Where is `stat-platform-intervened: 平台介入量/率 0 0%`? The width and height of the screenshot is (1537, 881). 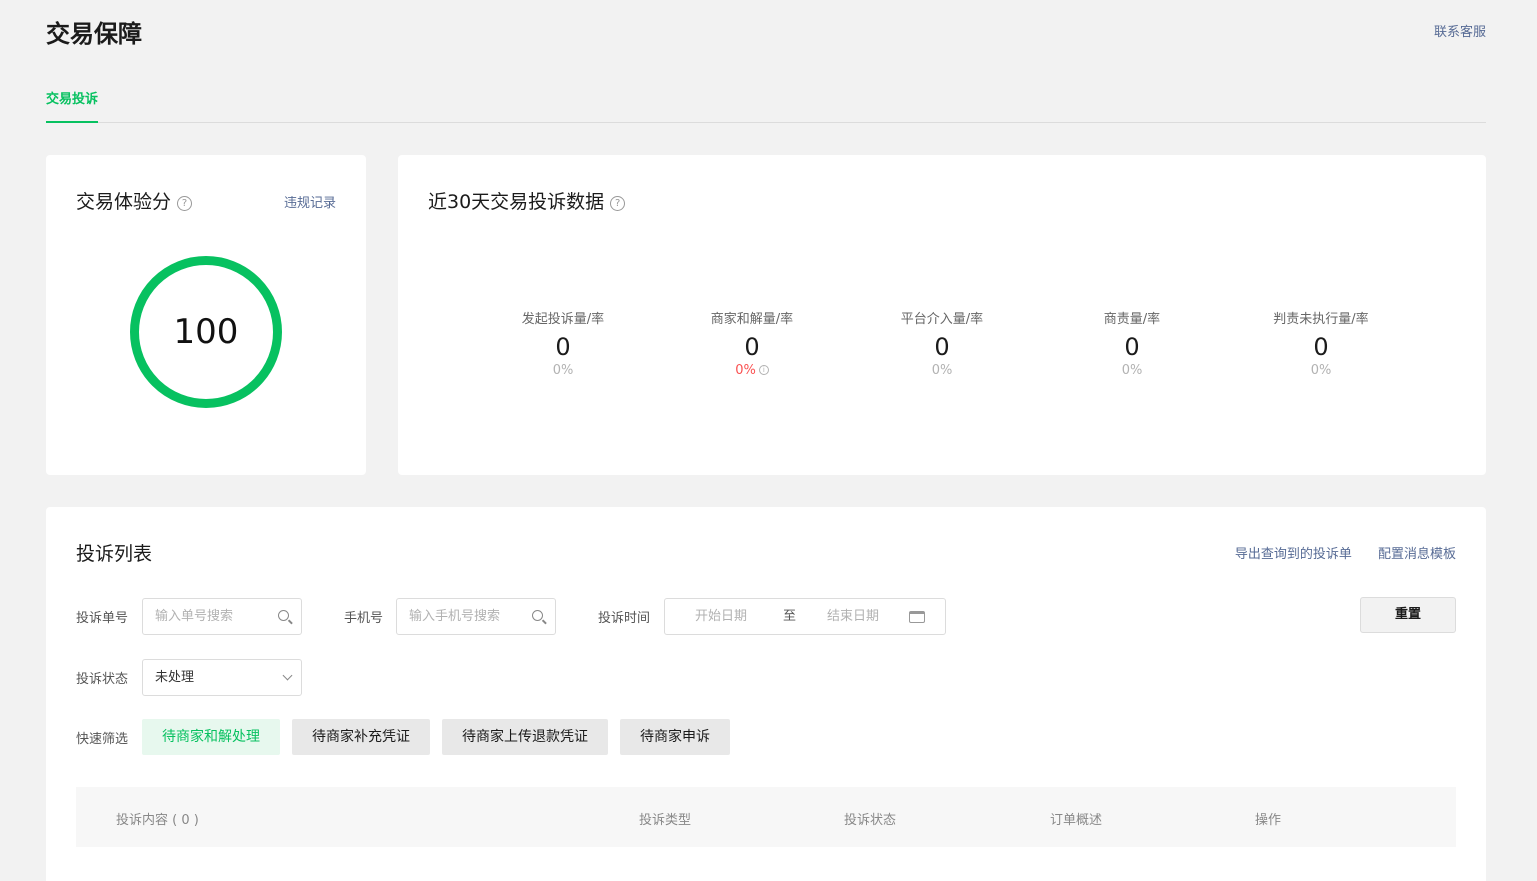 stat-platform-intervened: 平台介入量/率 0 0% is located at coordinates (942, 343).